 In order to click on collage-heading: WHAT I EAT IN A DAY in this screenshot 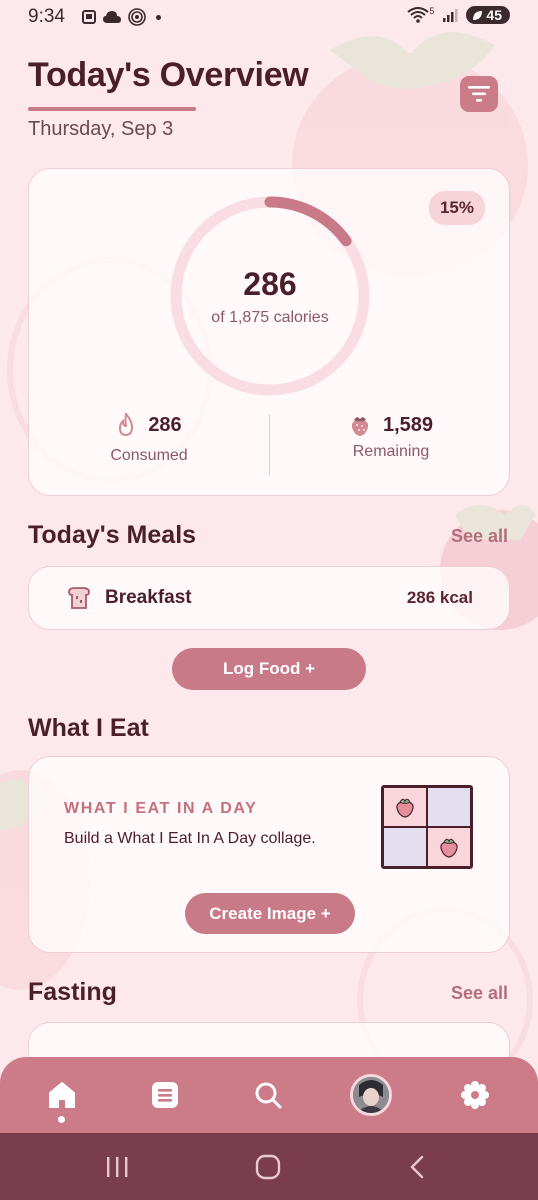, I will do `click(161, 808)`.